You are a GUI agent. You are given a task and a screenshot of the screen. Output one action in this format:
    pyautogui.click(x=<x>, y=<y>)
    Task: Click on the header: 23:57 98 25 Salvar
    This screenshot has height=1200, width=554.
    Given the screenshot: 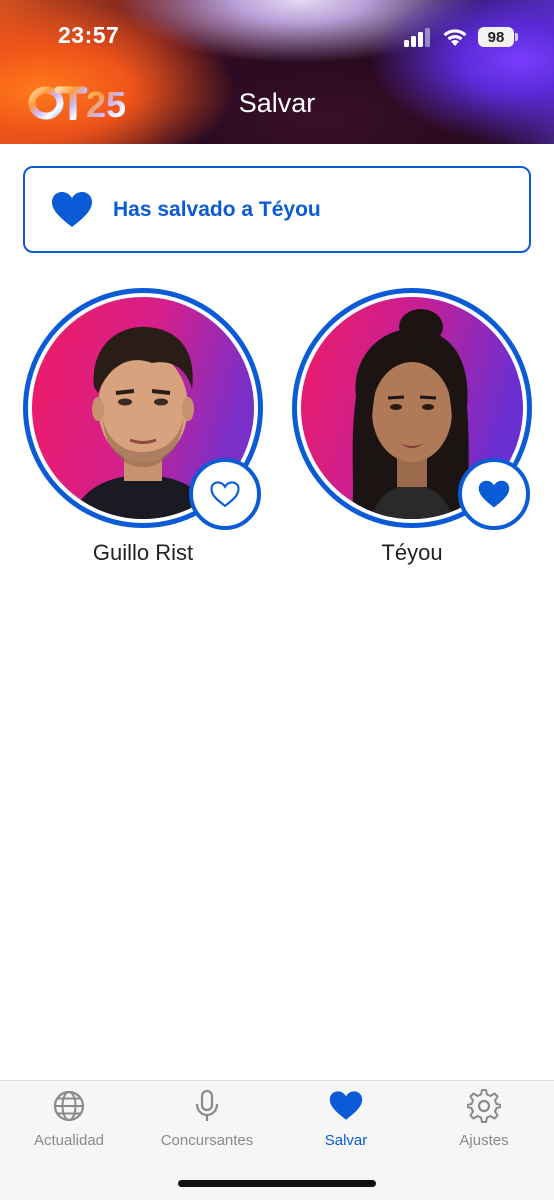 What is the action you would take?
    pyautogui.click(x=277, y=72)
    